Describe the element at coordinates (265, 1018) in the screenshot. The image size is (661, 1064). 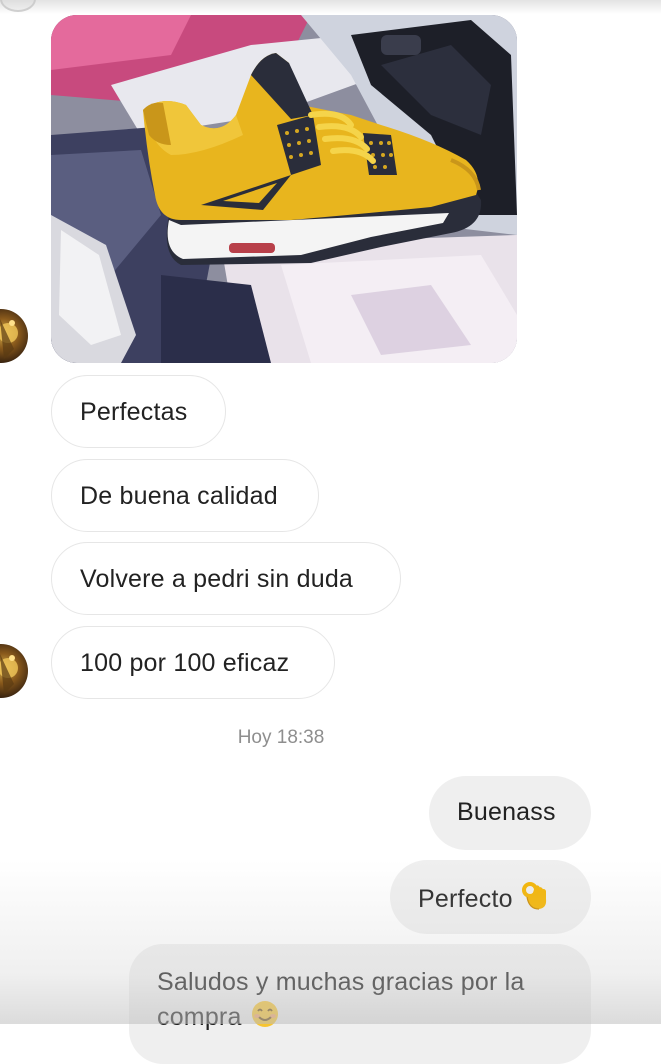
I see `smiling-face-emoji-icon` at that location.